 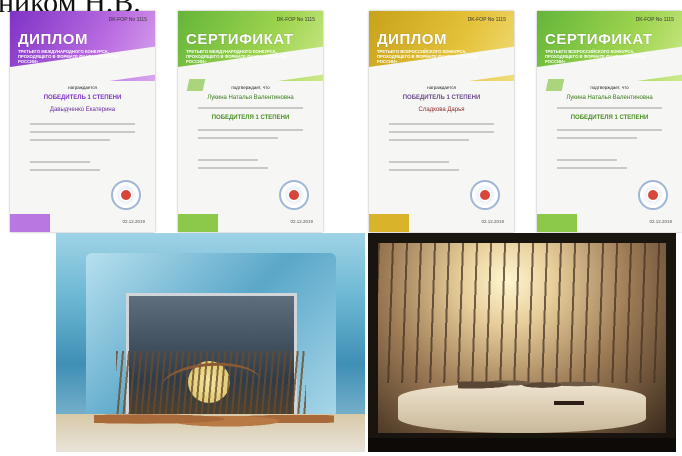 What do you see at coordinates (522, 313) in the screenshot?
I see `bare-trees` at bounding box center [522, 313].